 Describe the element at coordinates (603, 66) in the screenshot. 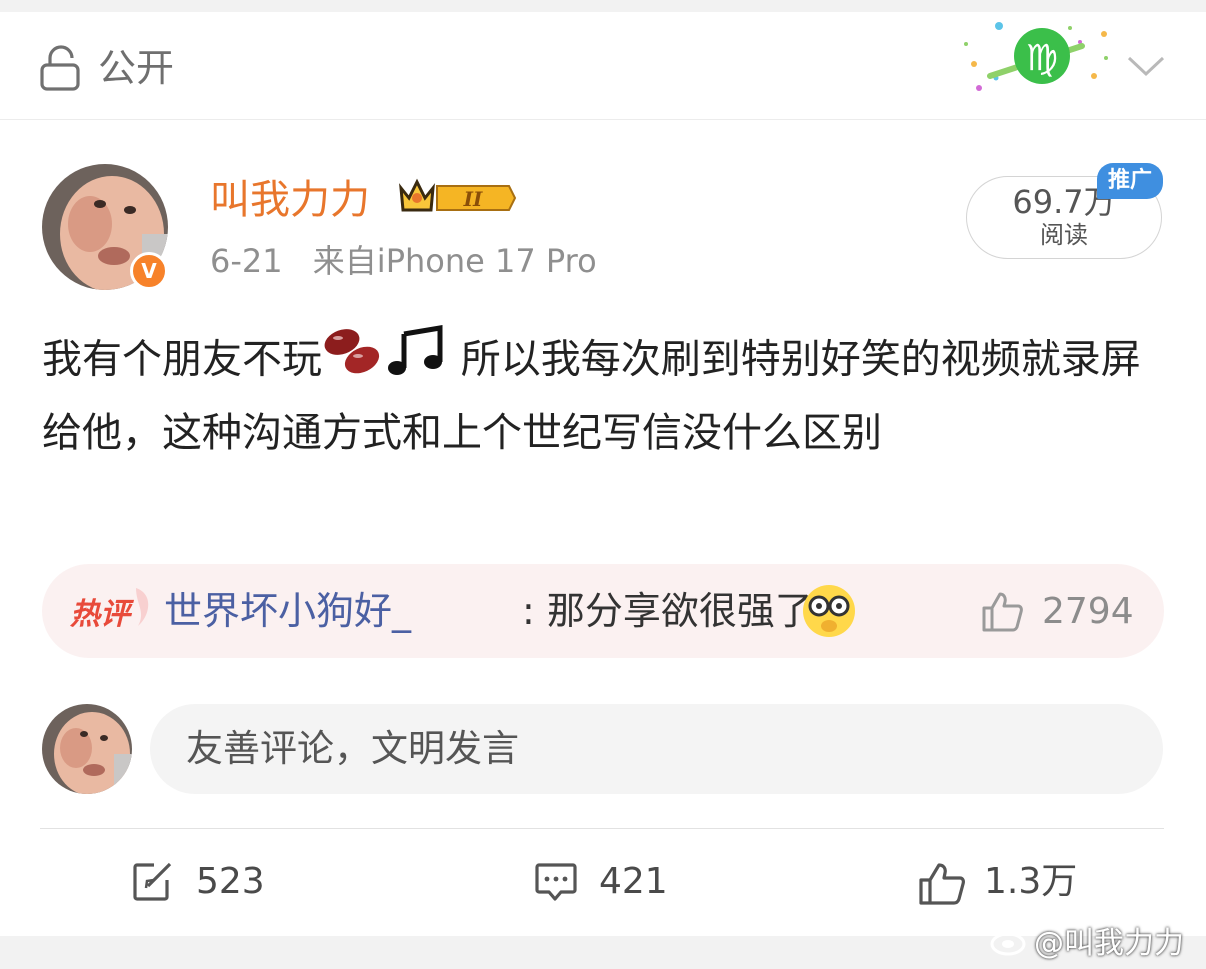

I see `privacy-bar: 公开 ♍` at that location.